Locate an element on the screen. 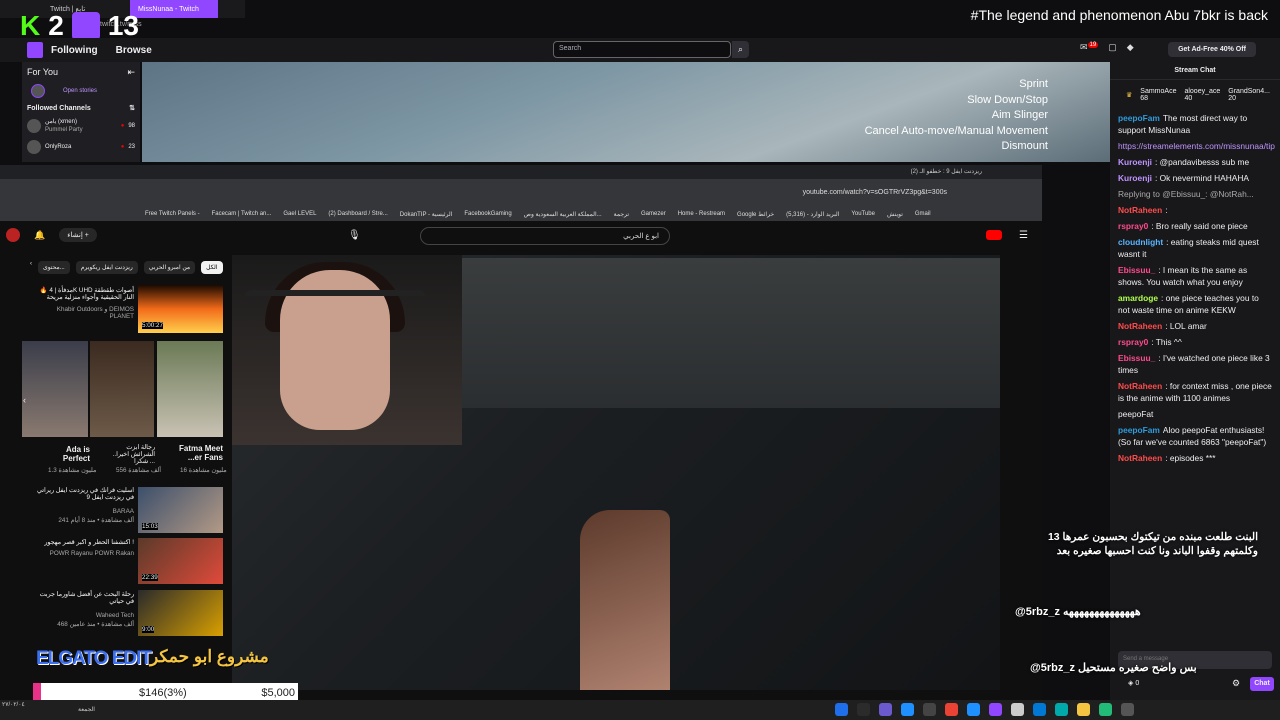 The image size is (1280, 720). bookmark-item: DokanTIP - الرئيسية is located at coordinates (426, 214).